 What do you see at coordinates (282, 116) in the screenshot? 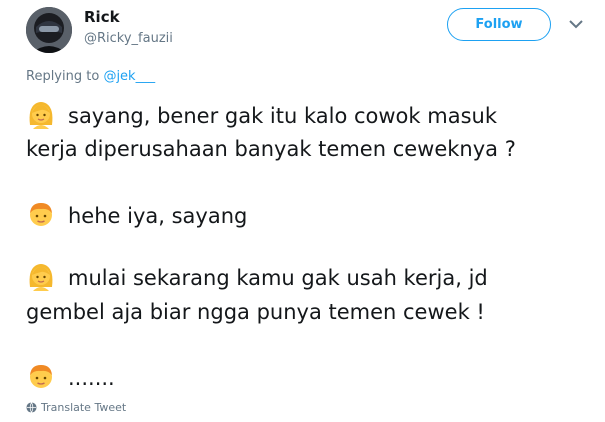
I see `tweet-line-text: sayang, bener gak itu kalo cowok masuk` at bounding box center [282, 116].